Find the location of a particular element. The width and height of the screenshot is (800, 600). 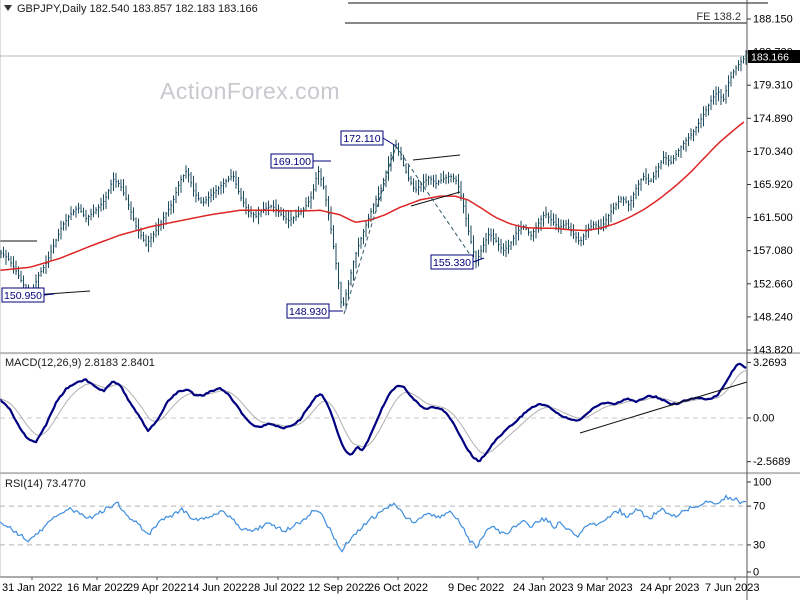

rsi-indicator-label: RSI(14) 73.4770 is located at coordinates (45, 484).